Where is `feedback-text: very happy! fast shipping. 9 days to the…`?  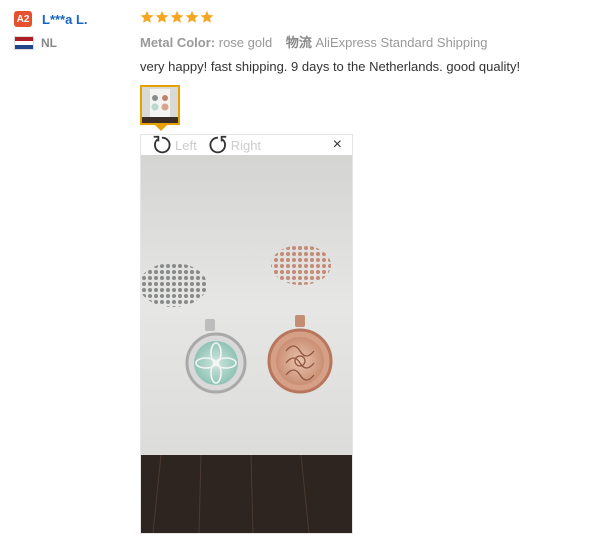
feedback-text: very happy! fast shipping. 9 days to the… is located at coordinates (330, 66).